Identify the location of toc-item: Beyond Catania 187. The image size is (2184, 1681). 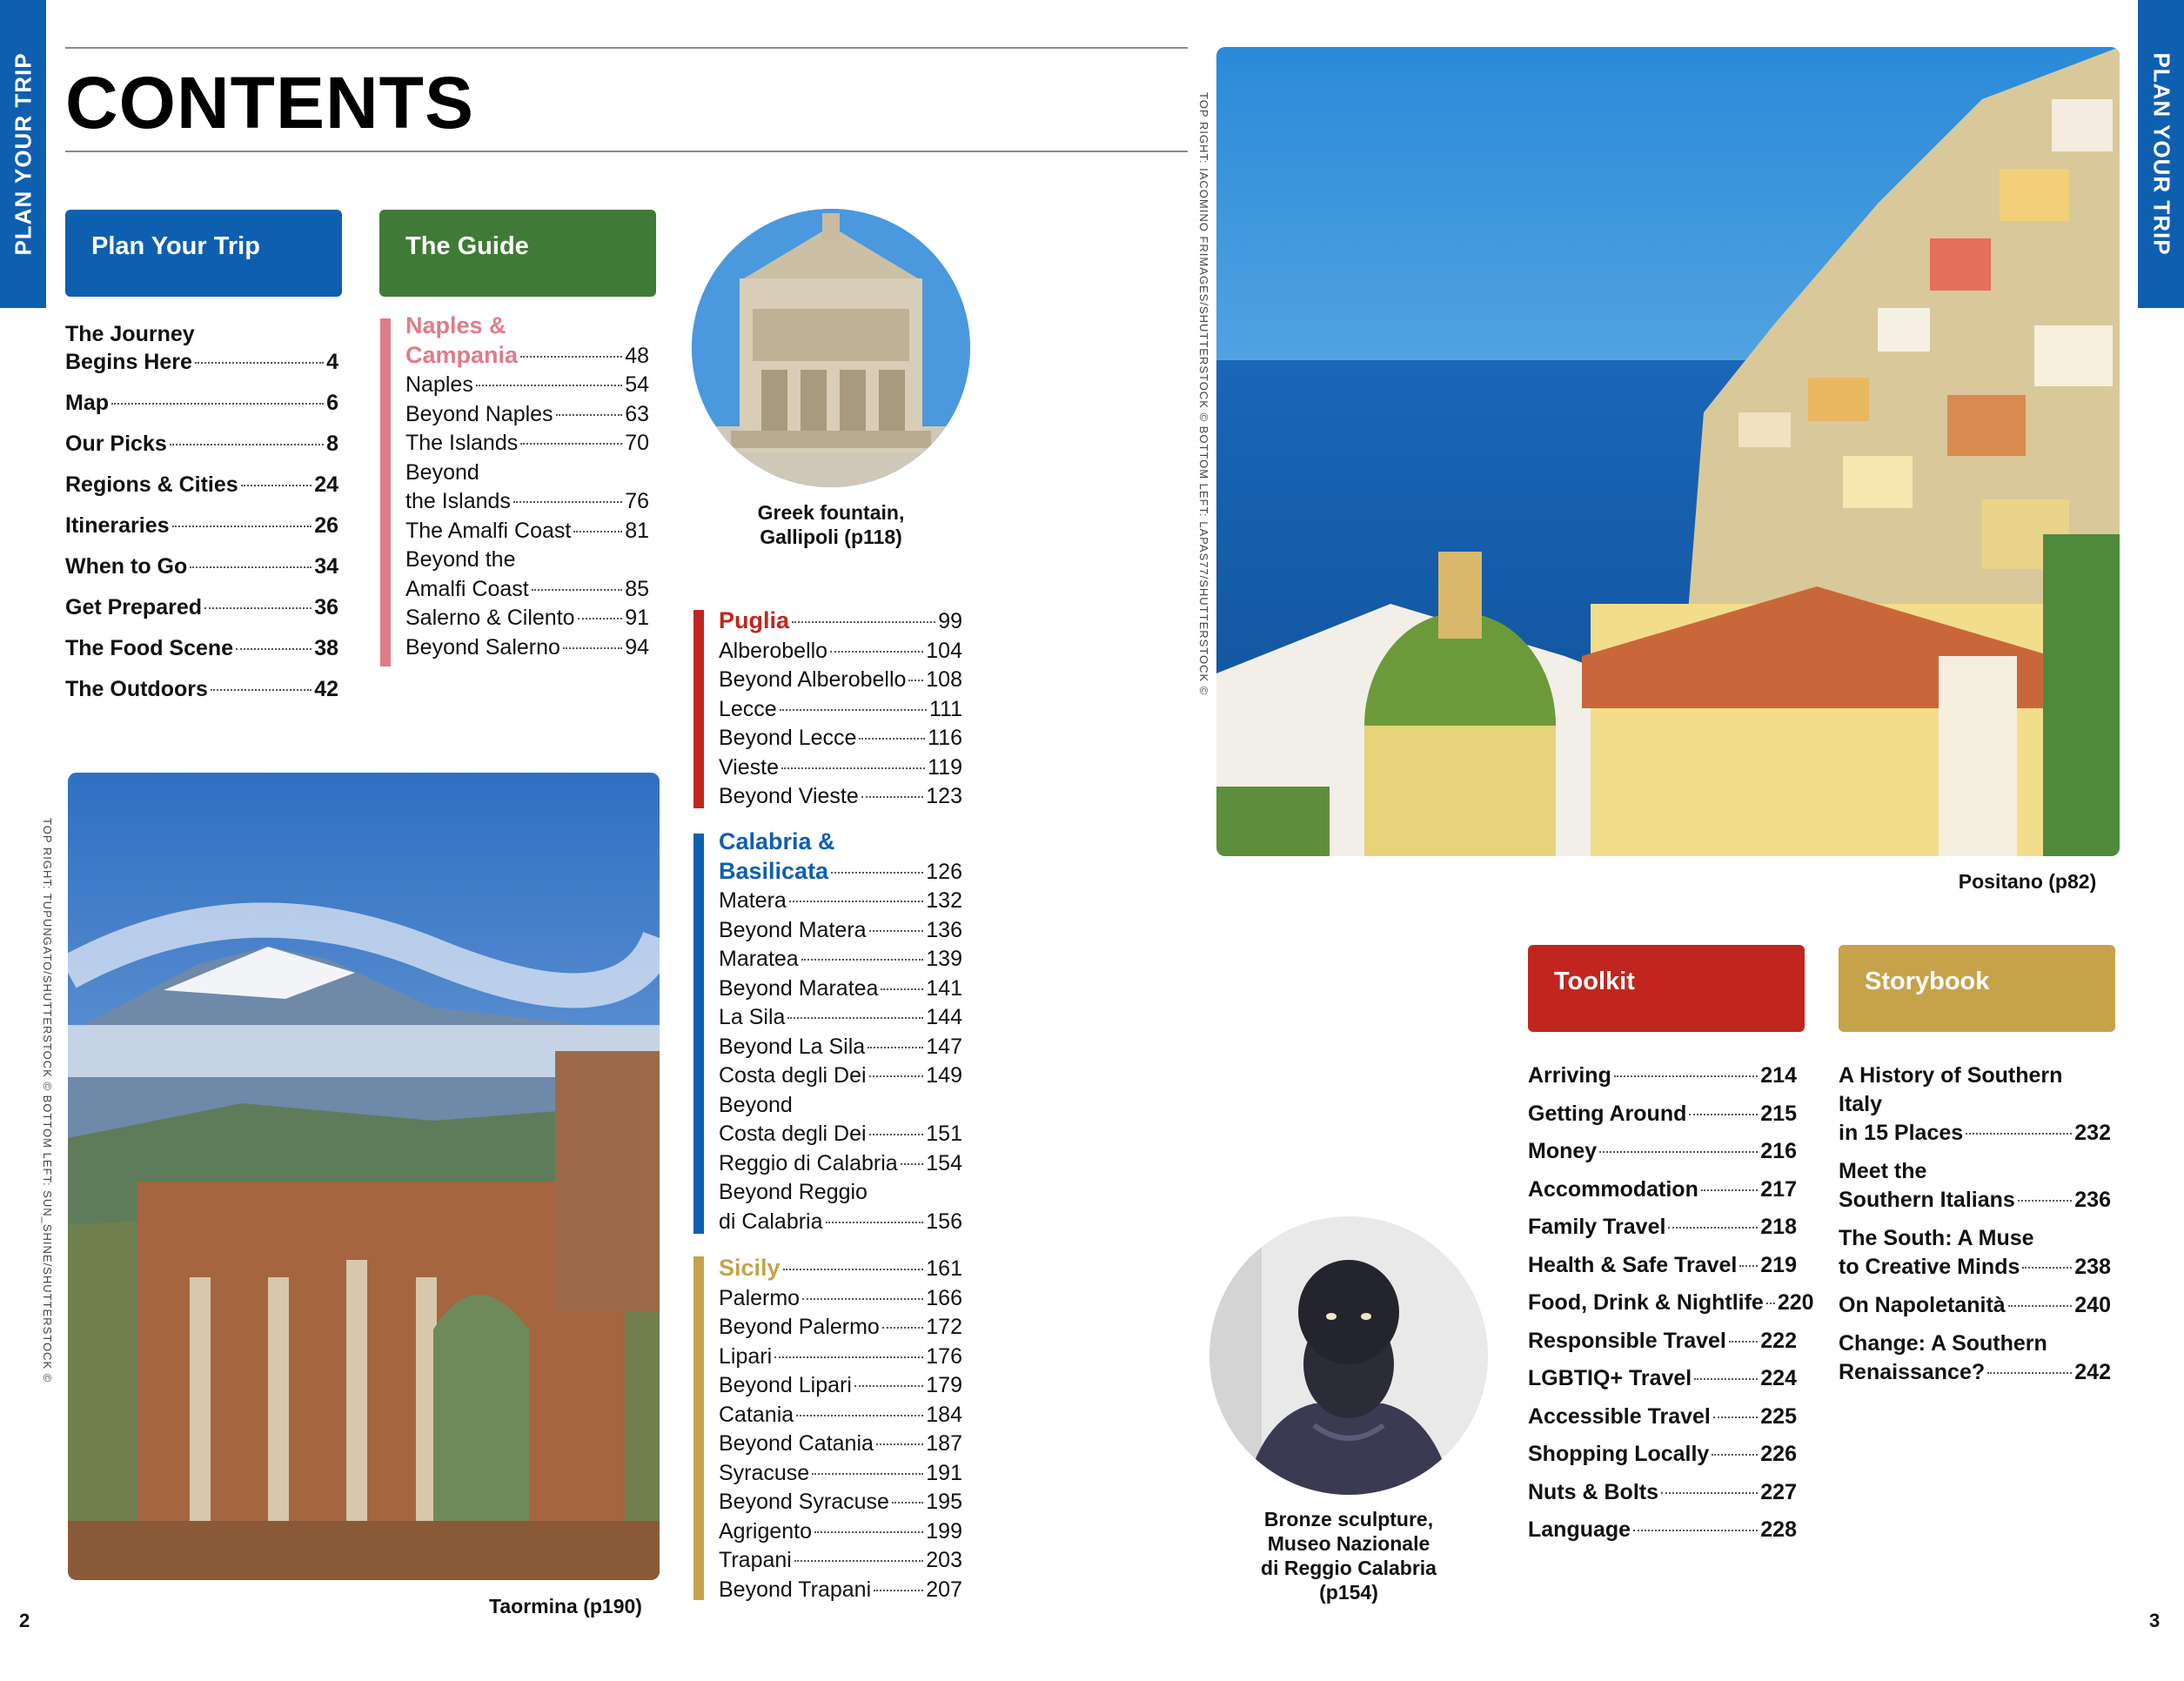
(840, 1444).